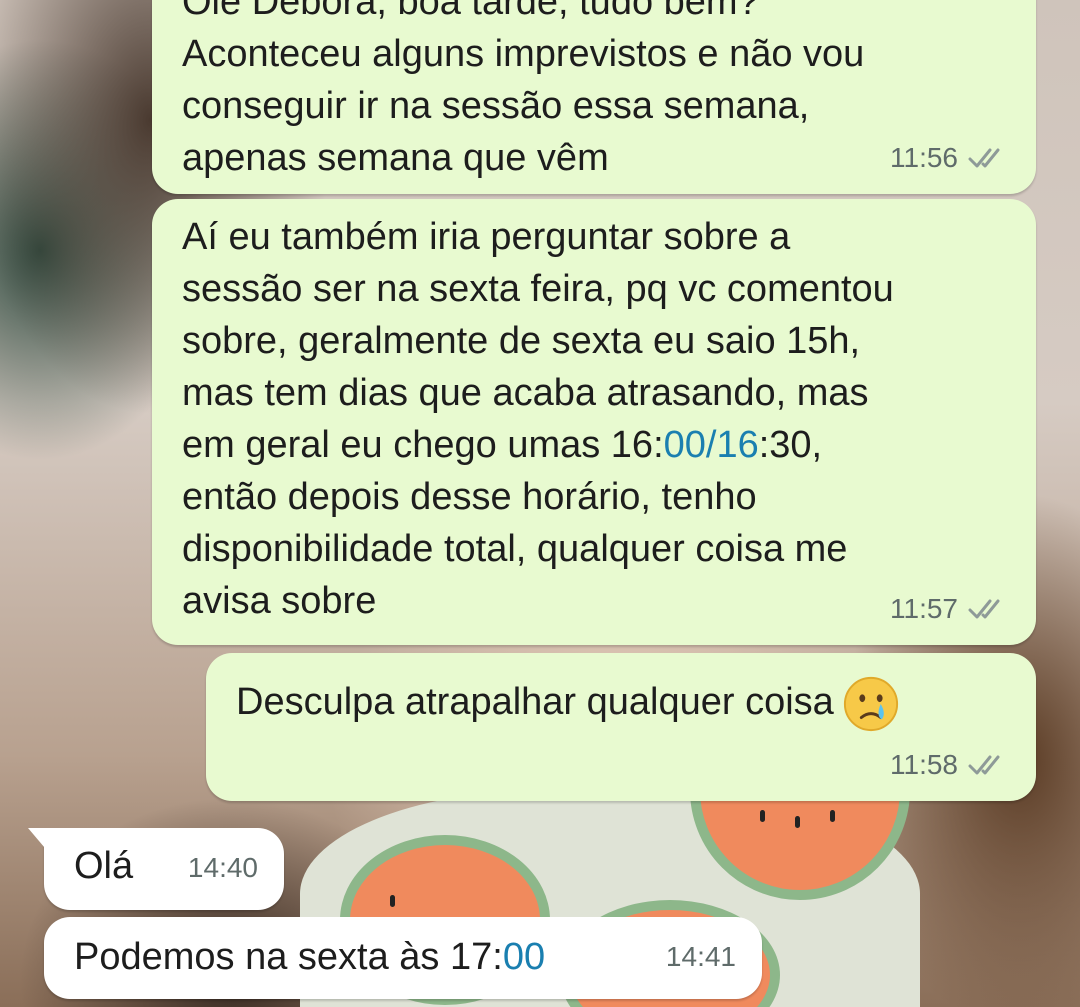  I want to click on message-text: Desculpa atrapalhar qualquer coisa, so click(535, 702).